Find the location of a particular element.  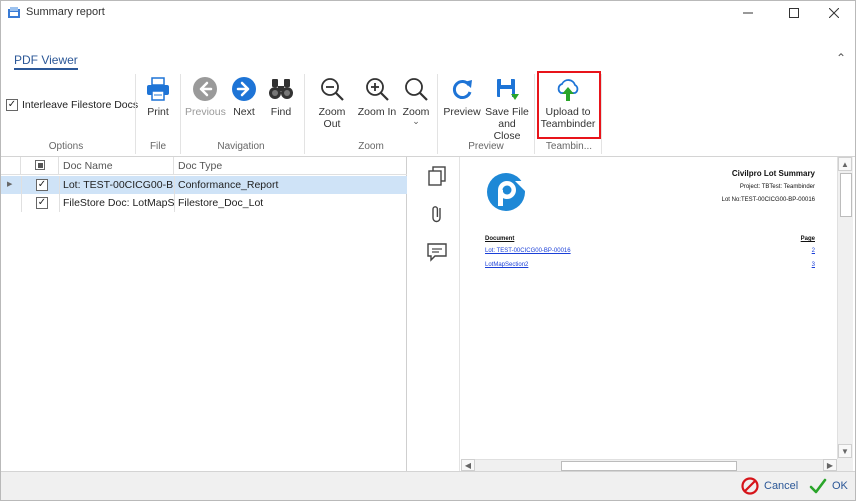

pdf-lot-no: Lot No:TEST-00CICG00-BP-00016 is located at coordinates (768, 200).